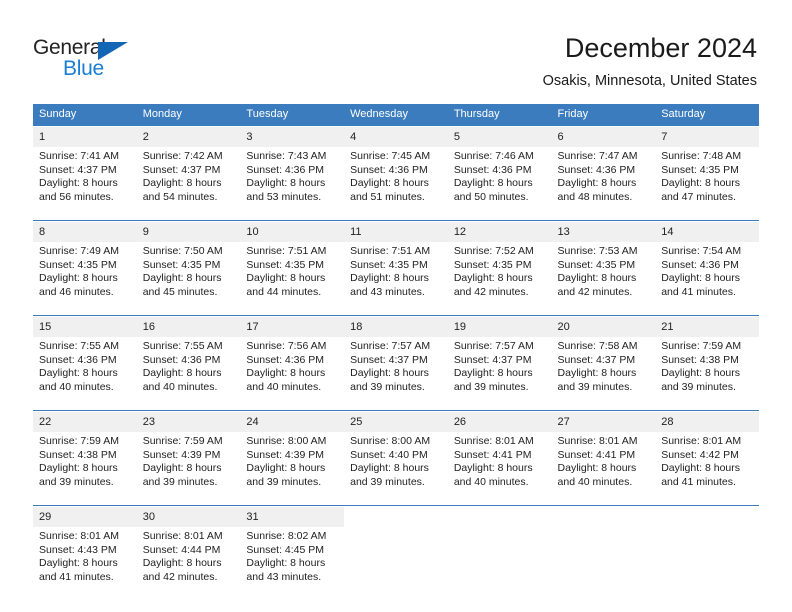 The width and height of the screenshot is (792, 612). Describe the element at coordinates (701, 156) in the screenshot. I see `sunrise-text: Sunrise: 7:48 AM` at that location.